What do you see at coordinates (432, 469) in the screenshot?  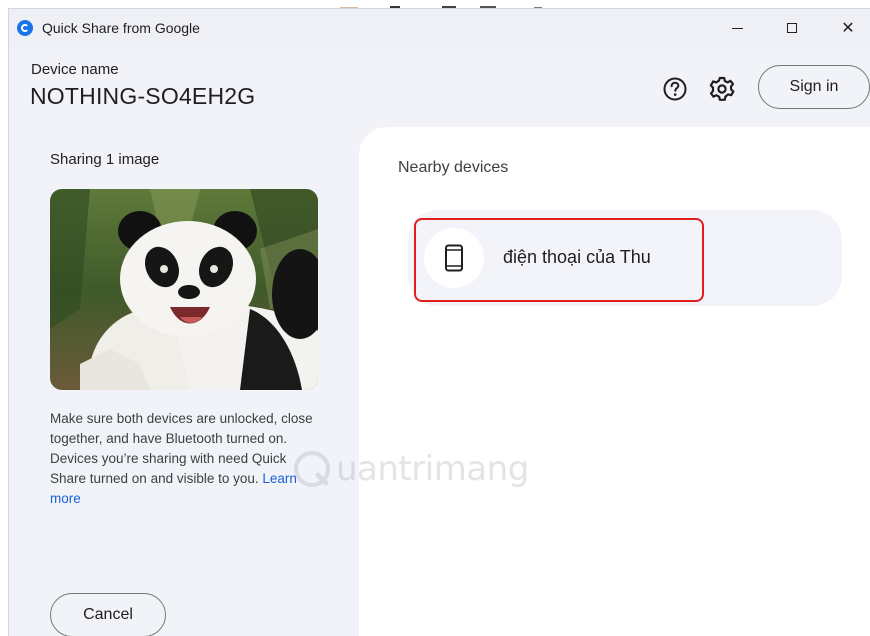 I see `watermark-text: uantrimang` at bounding box center [432, 469].